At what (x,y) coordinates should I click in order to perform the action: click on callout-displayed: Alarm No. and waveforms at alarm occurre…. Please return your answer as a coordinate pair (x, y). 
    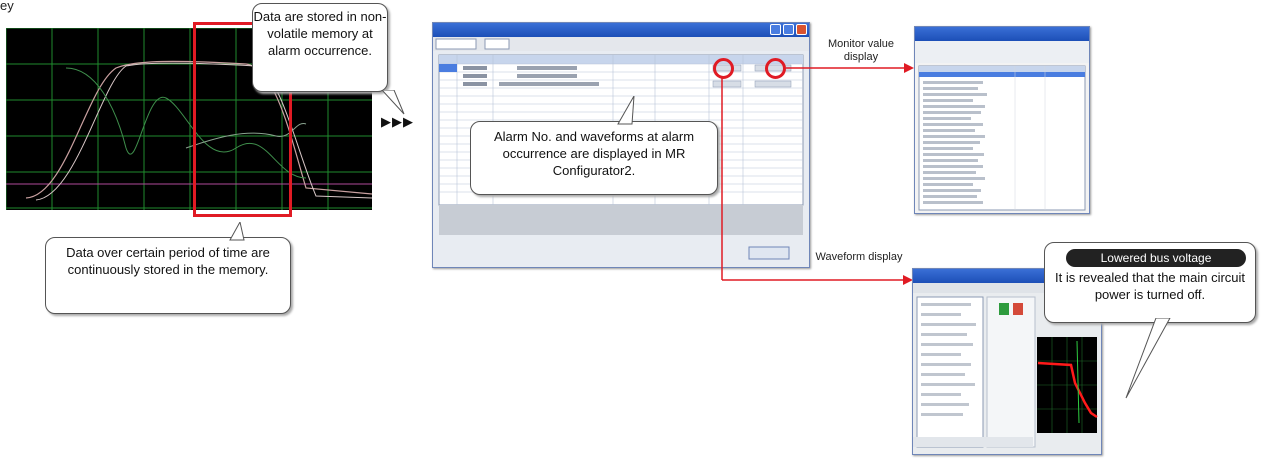
    Looking at the image, I should click on (594, 158).